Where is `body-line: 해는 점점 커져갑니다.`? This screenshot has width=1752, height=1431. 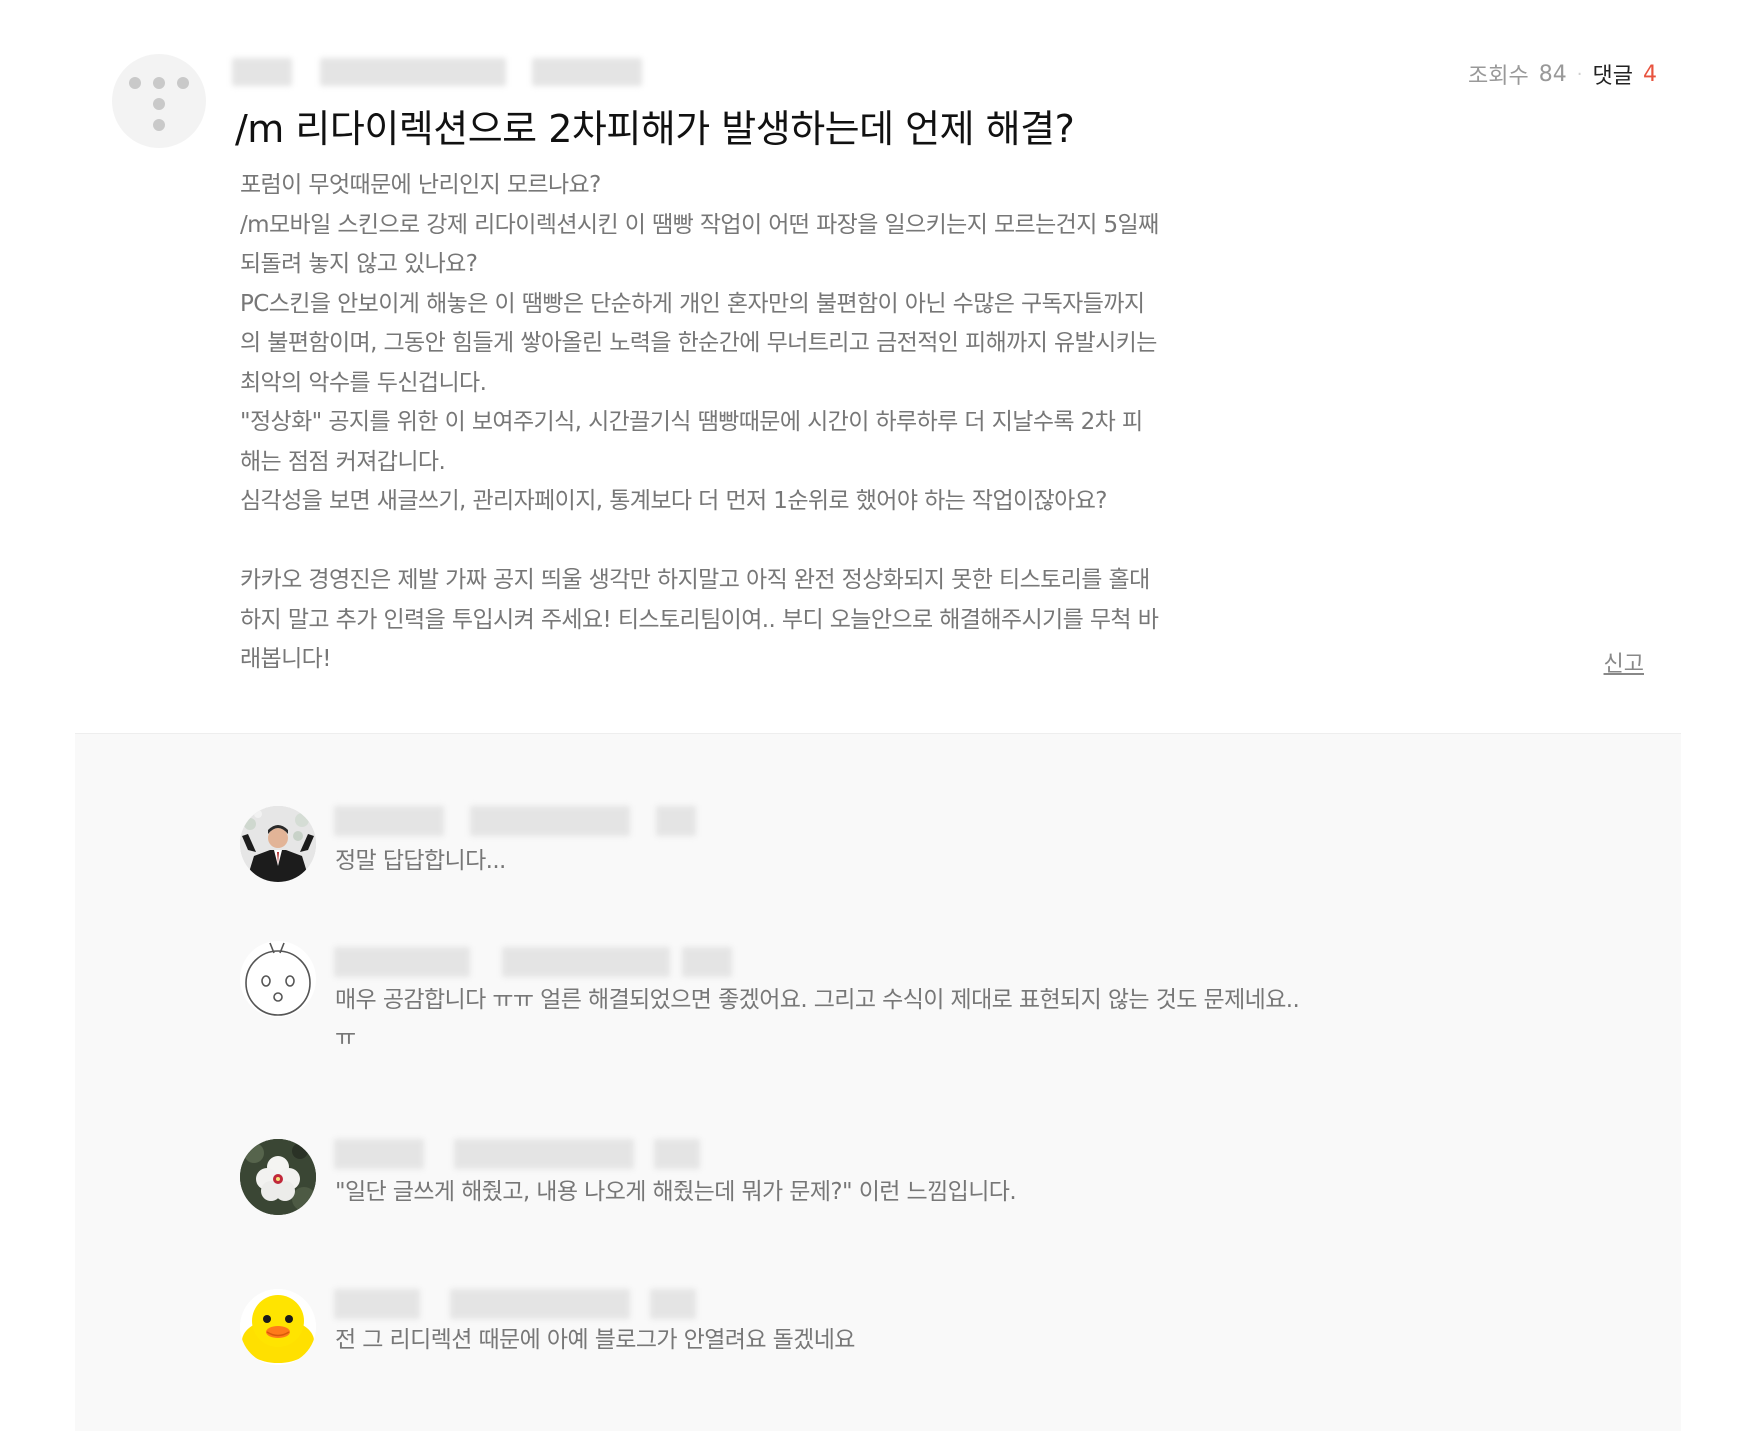
body-line: 해는 점점 커져갑니다. is located at coordinates (343, 461).